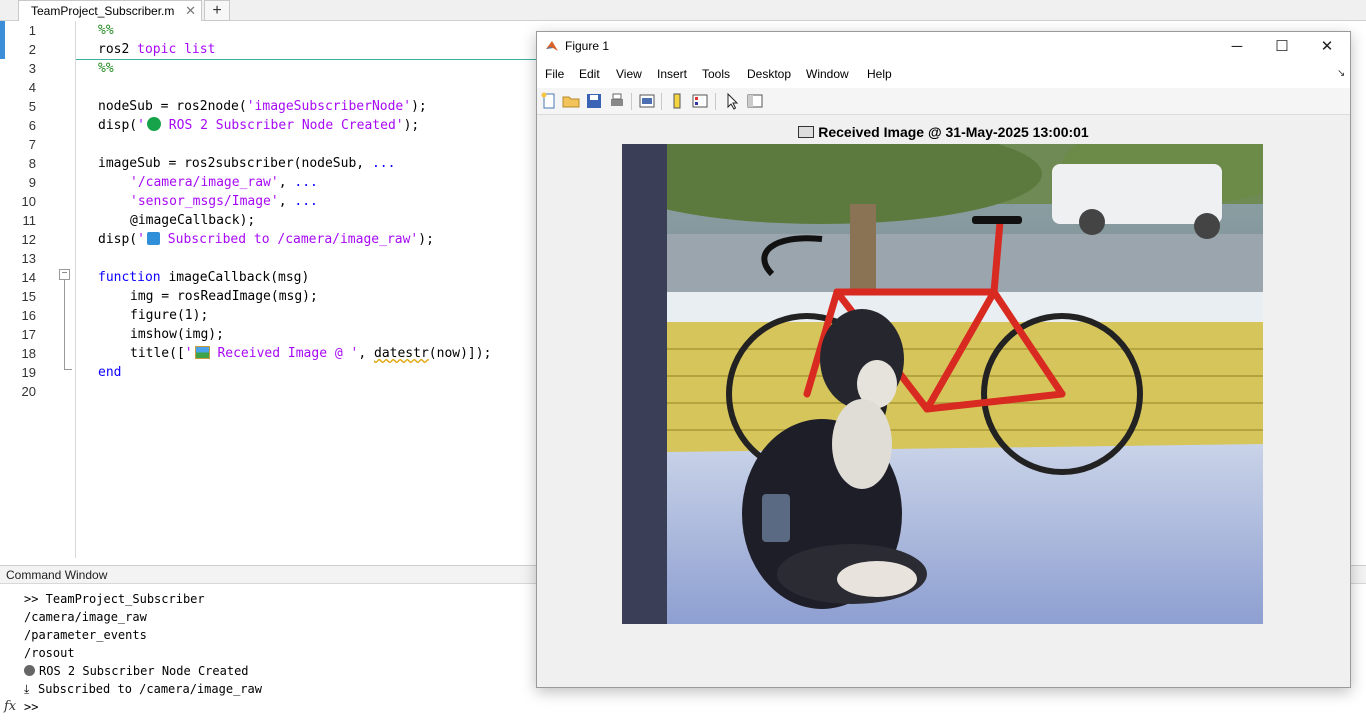 Image resolution: width=1366 pixels, height=723 pixels. What do you see at coordinates (554, 74) in the screenshot?
I see `menu-file: File` at bounding box center [554, 74].